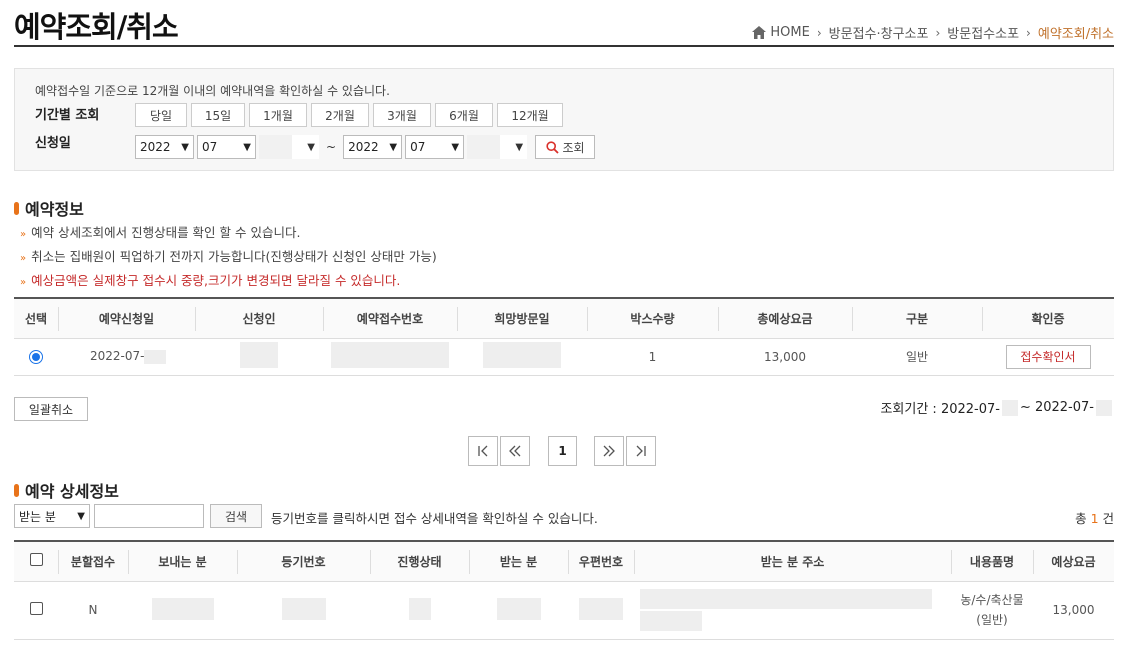 The height and width of the screenshot is (658, 1124). What do you see at coordinates (789, 32) in the screenshot?
I see `breadcrumb-home: HOME` at bounding box center [789, 32].